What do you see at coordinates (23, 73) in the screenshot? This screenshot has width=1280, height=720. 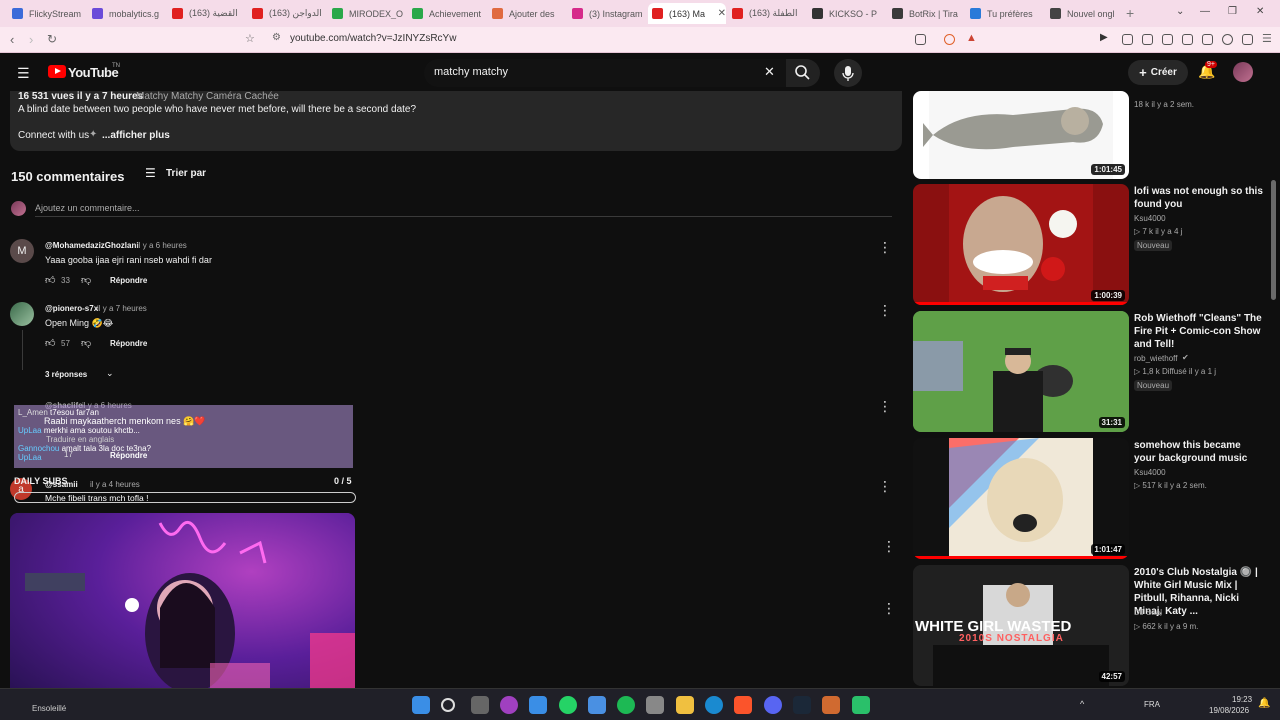 I see `hamburger-icon: ☰` at bounding box center [23, 73].